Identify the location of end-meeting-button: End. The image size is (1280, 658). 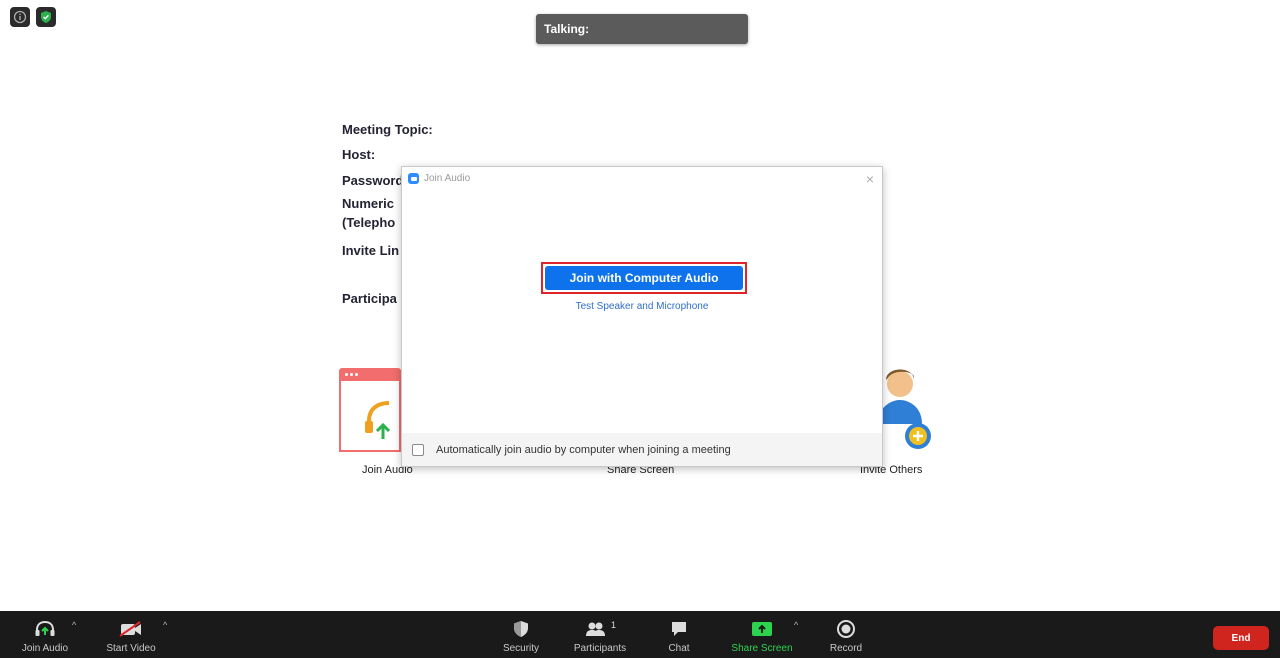
(1241, 638).